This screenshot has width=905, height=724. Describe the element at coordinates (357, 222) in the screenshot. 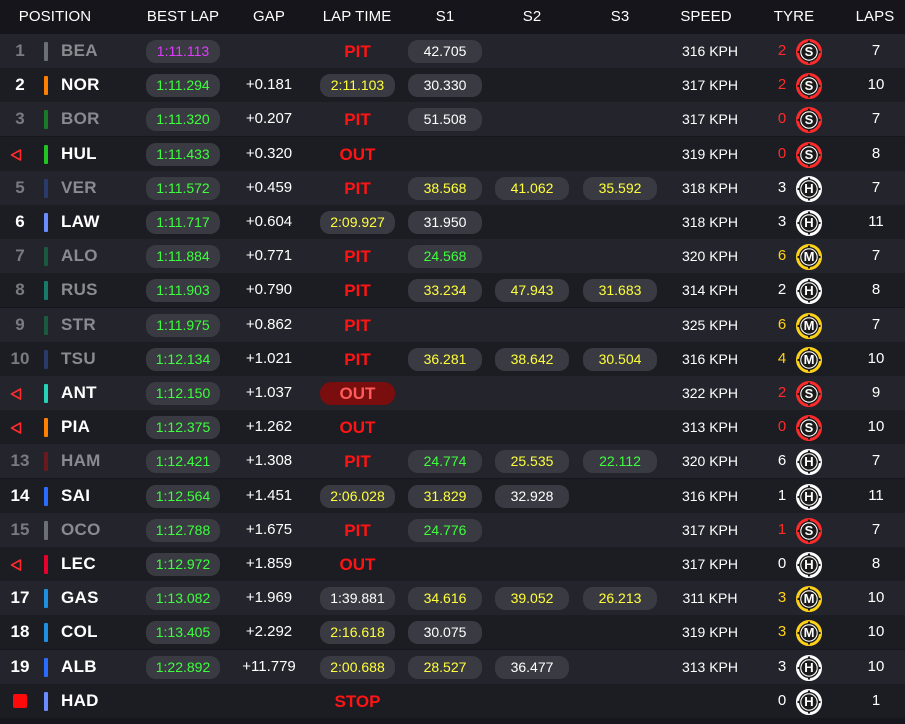

I see `lap-time: 2:09.927` at that location.